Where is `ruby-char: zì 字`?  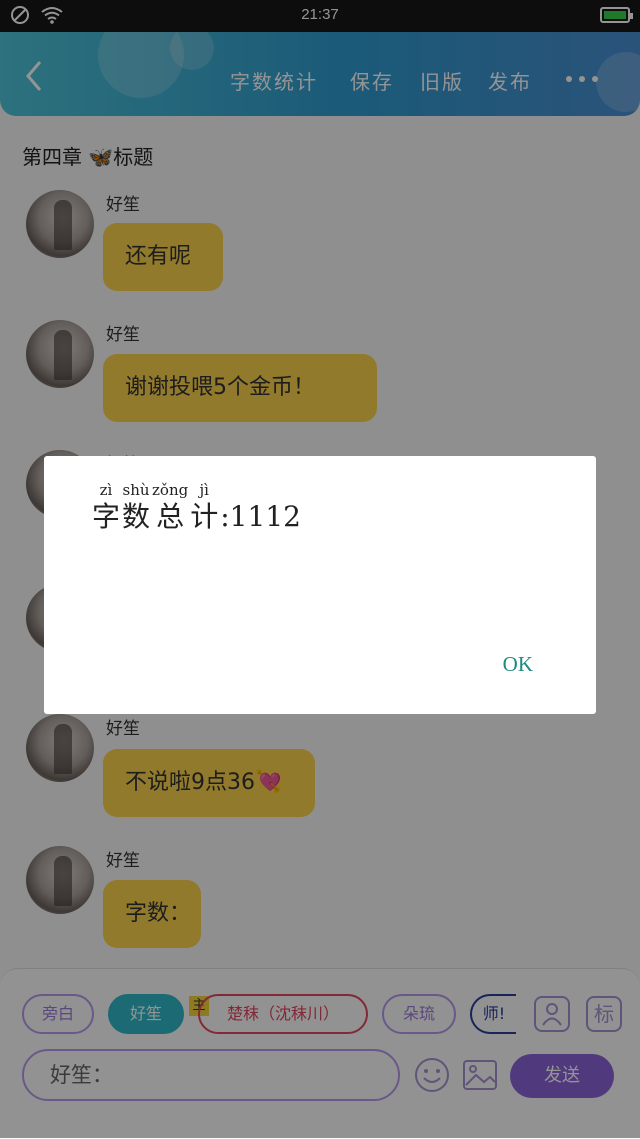 ruby-char: zì 字 is located at coordinates (106, 508).